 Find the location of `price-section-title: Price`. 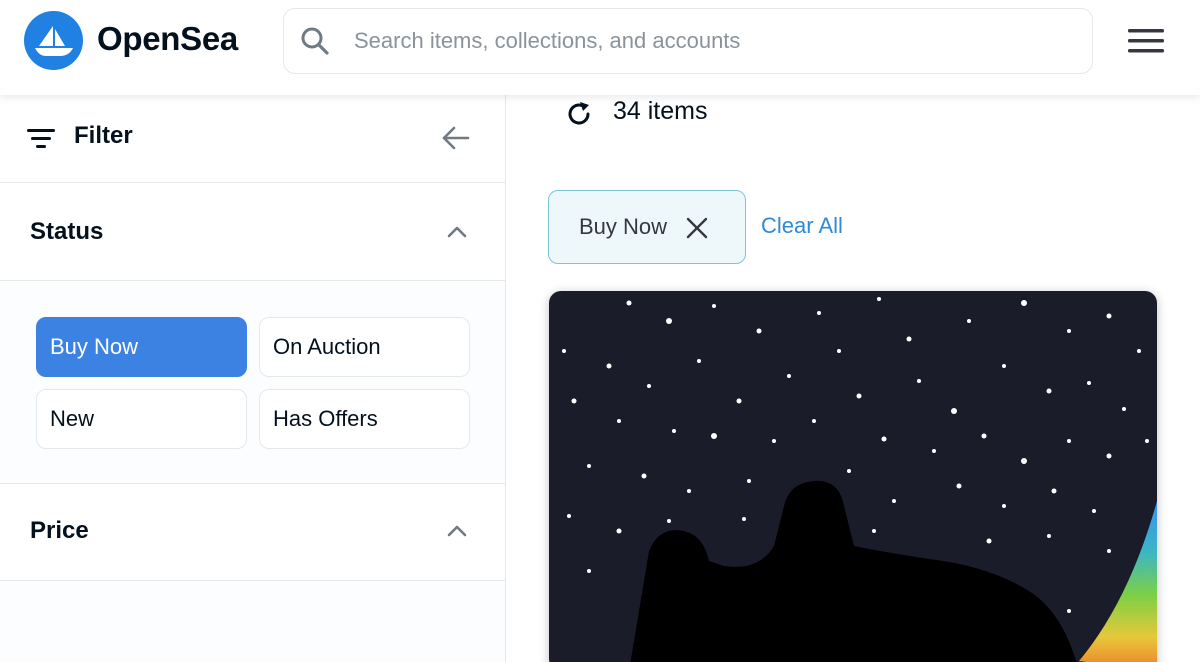

price-section-title: Price is located at coordinates (59, 530).